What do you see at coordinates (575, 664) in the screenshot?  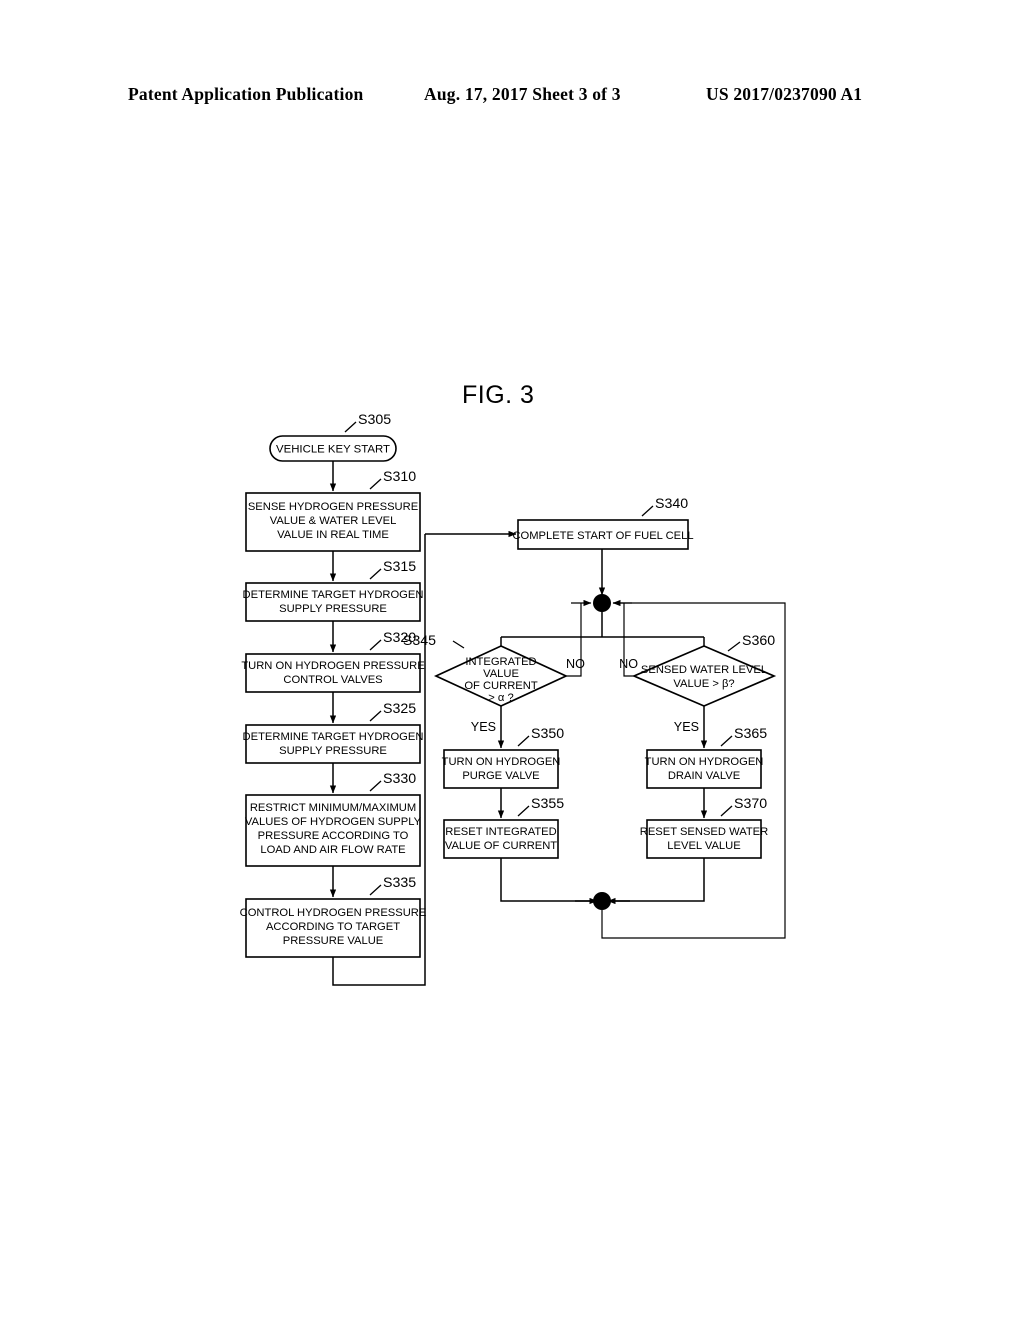 I see `branch-label-s345-no: NO` at bounding box center [575, 664].